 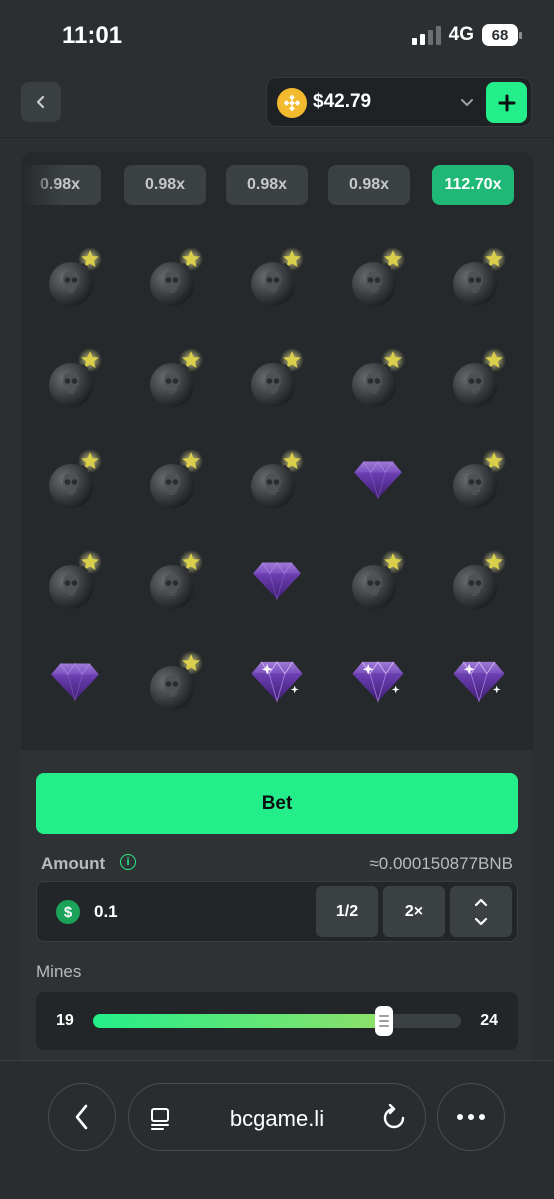 What do you see at coordinates (394, 1118) in the screenshot?
I see `reload-icon` at bounding box center [394, 1118].